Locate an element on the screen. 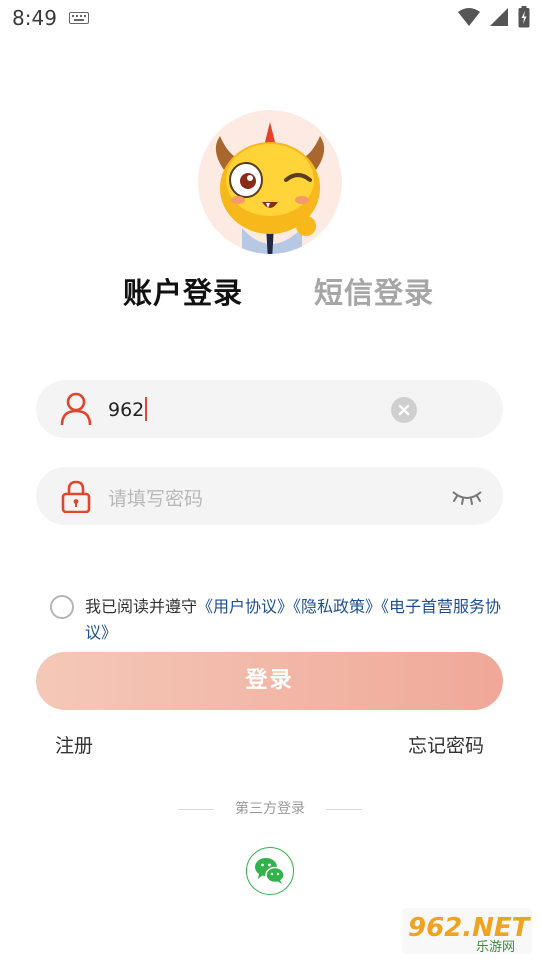  privacy-policy-link: 《隐私政策》 is located at coordinates (337, 606).